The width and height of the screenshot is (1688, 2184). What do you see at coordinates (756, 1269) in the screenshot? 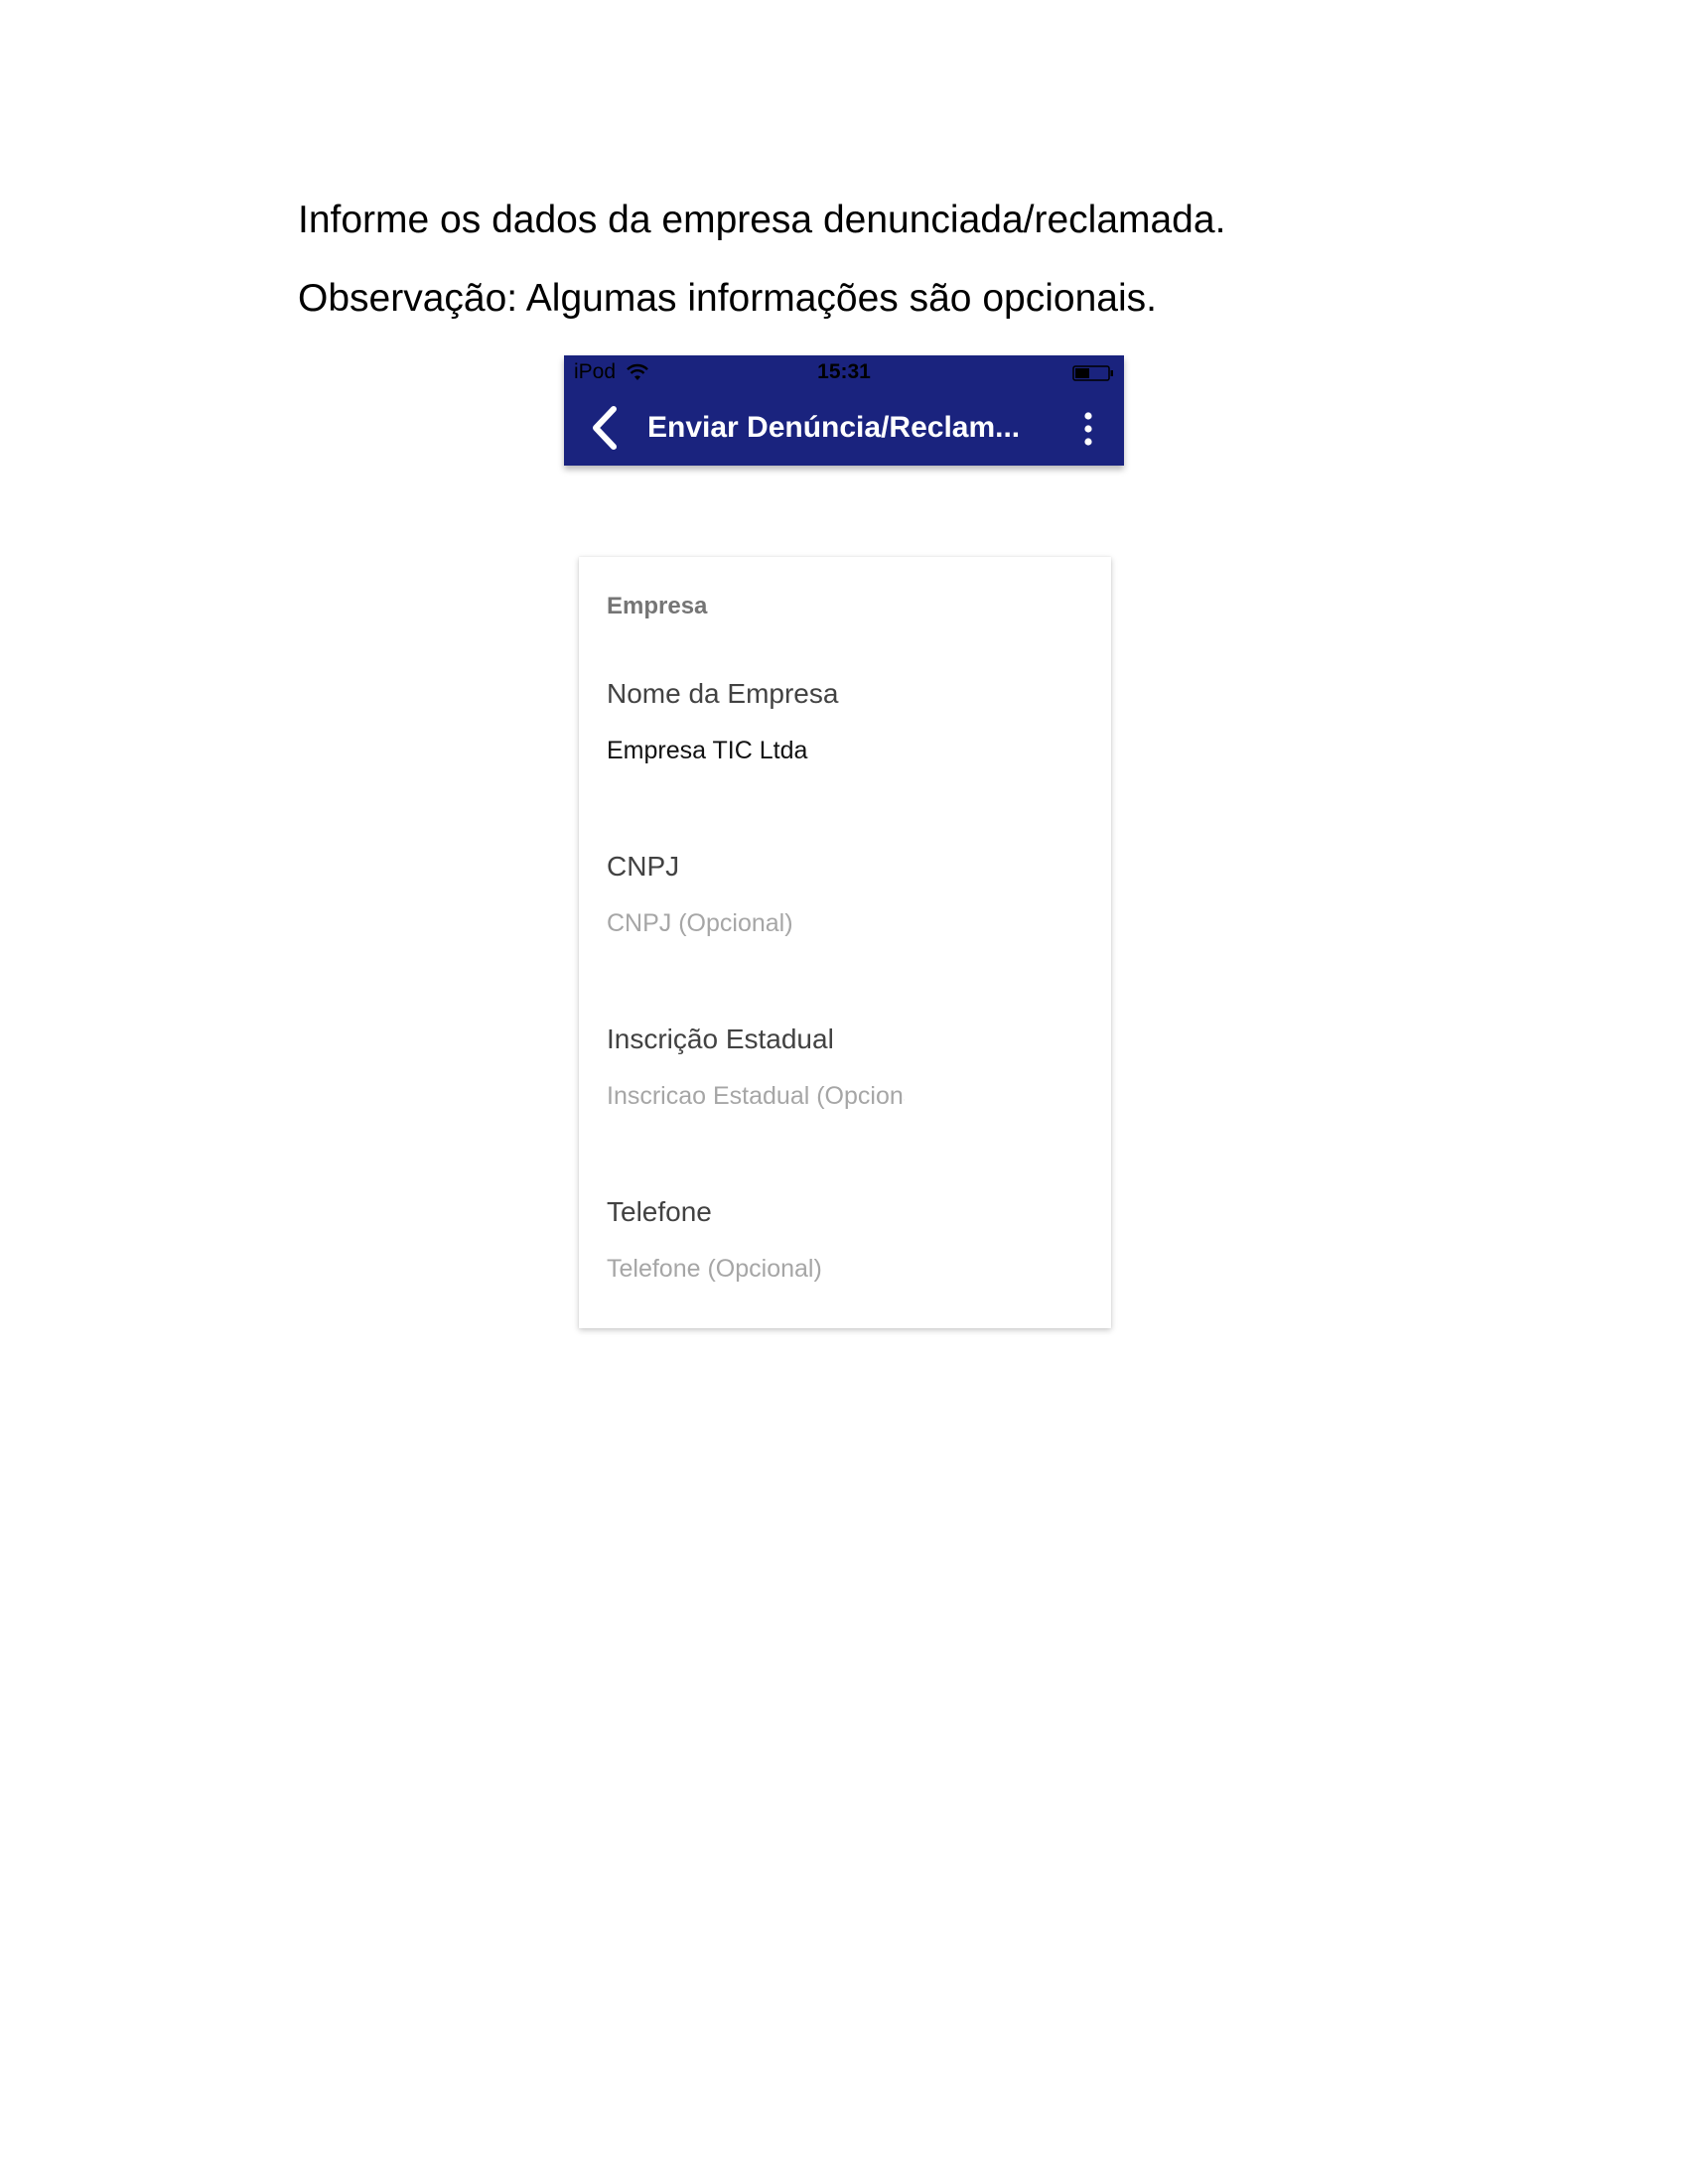
I see `phone-input` at bounding box center [756, 1269].